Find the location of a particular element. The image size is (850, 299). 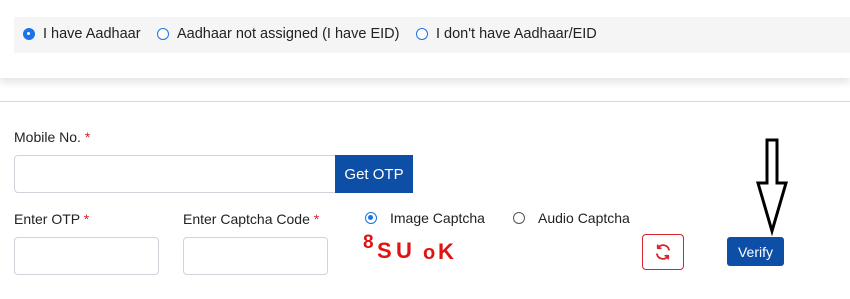

verify-button: Verify is located at coordinates (755, 251).